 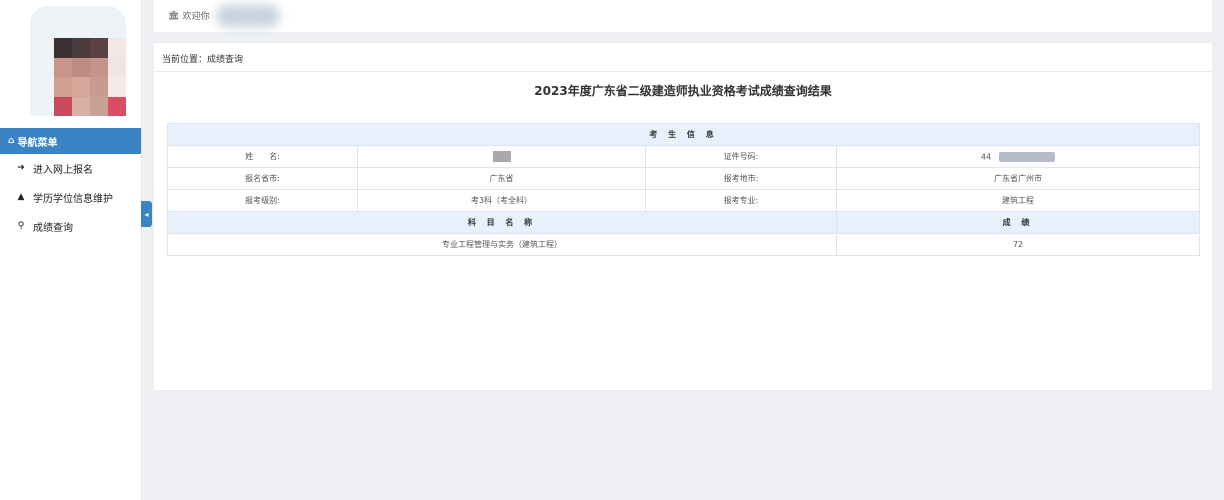 I want to click on graduation-cap-icon: ▲, so click(x=21, y=197).